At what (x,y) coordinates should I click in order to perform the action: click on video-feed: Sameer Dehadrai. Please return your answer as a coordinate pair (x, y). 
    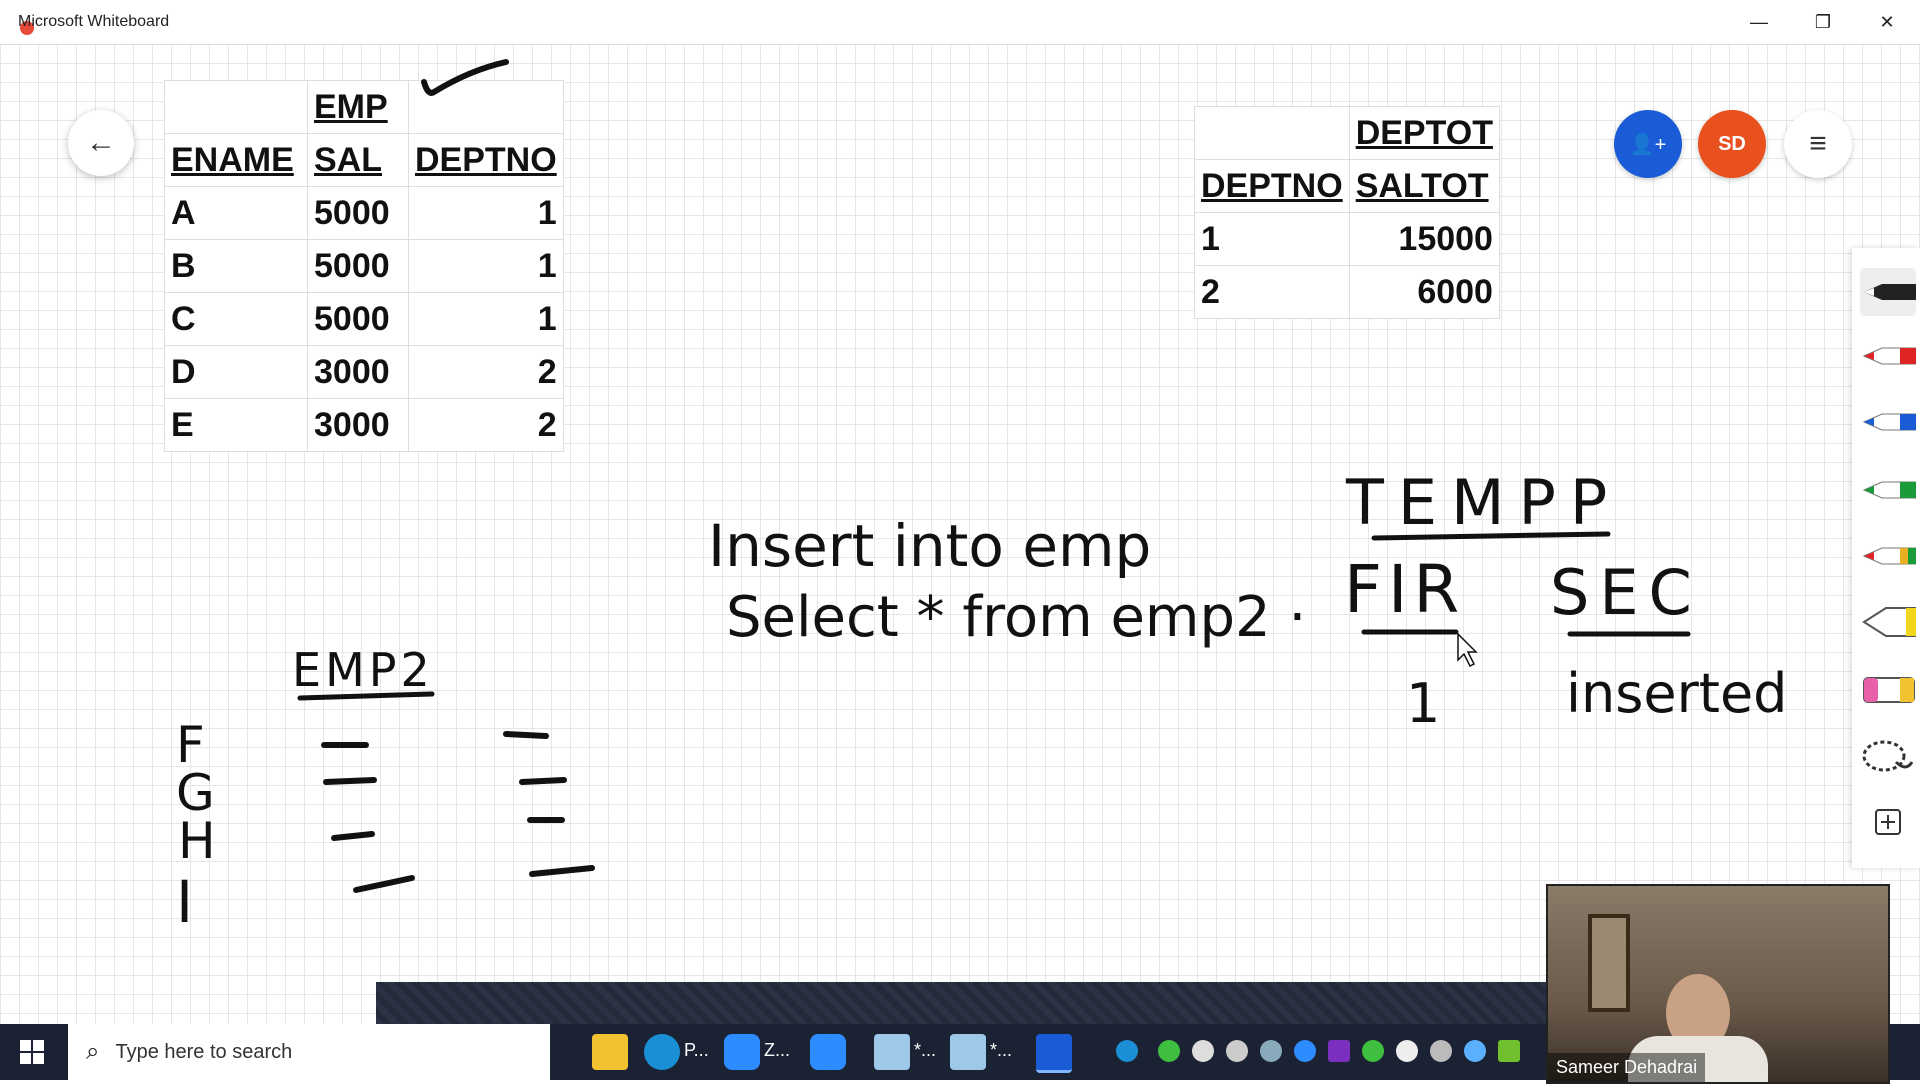
    Looking at the image, I should click on (1718, 984).